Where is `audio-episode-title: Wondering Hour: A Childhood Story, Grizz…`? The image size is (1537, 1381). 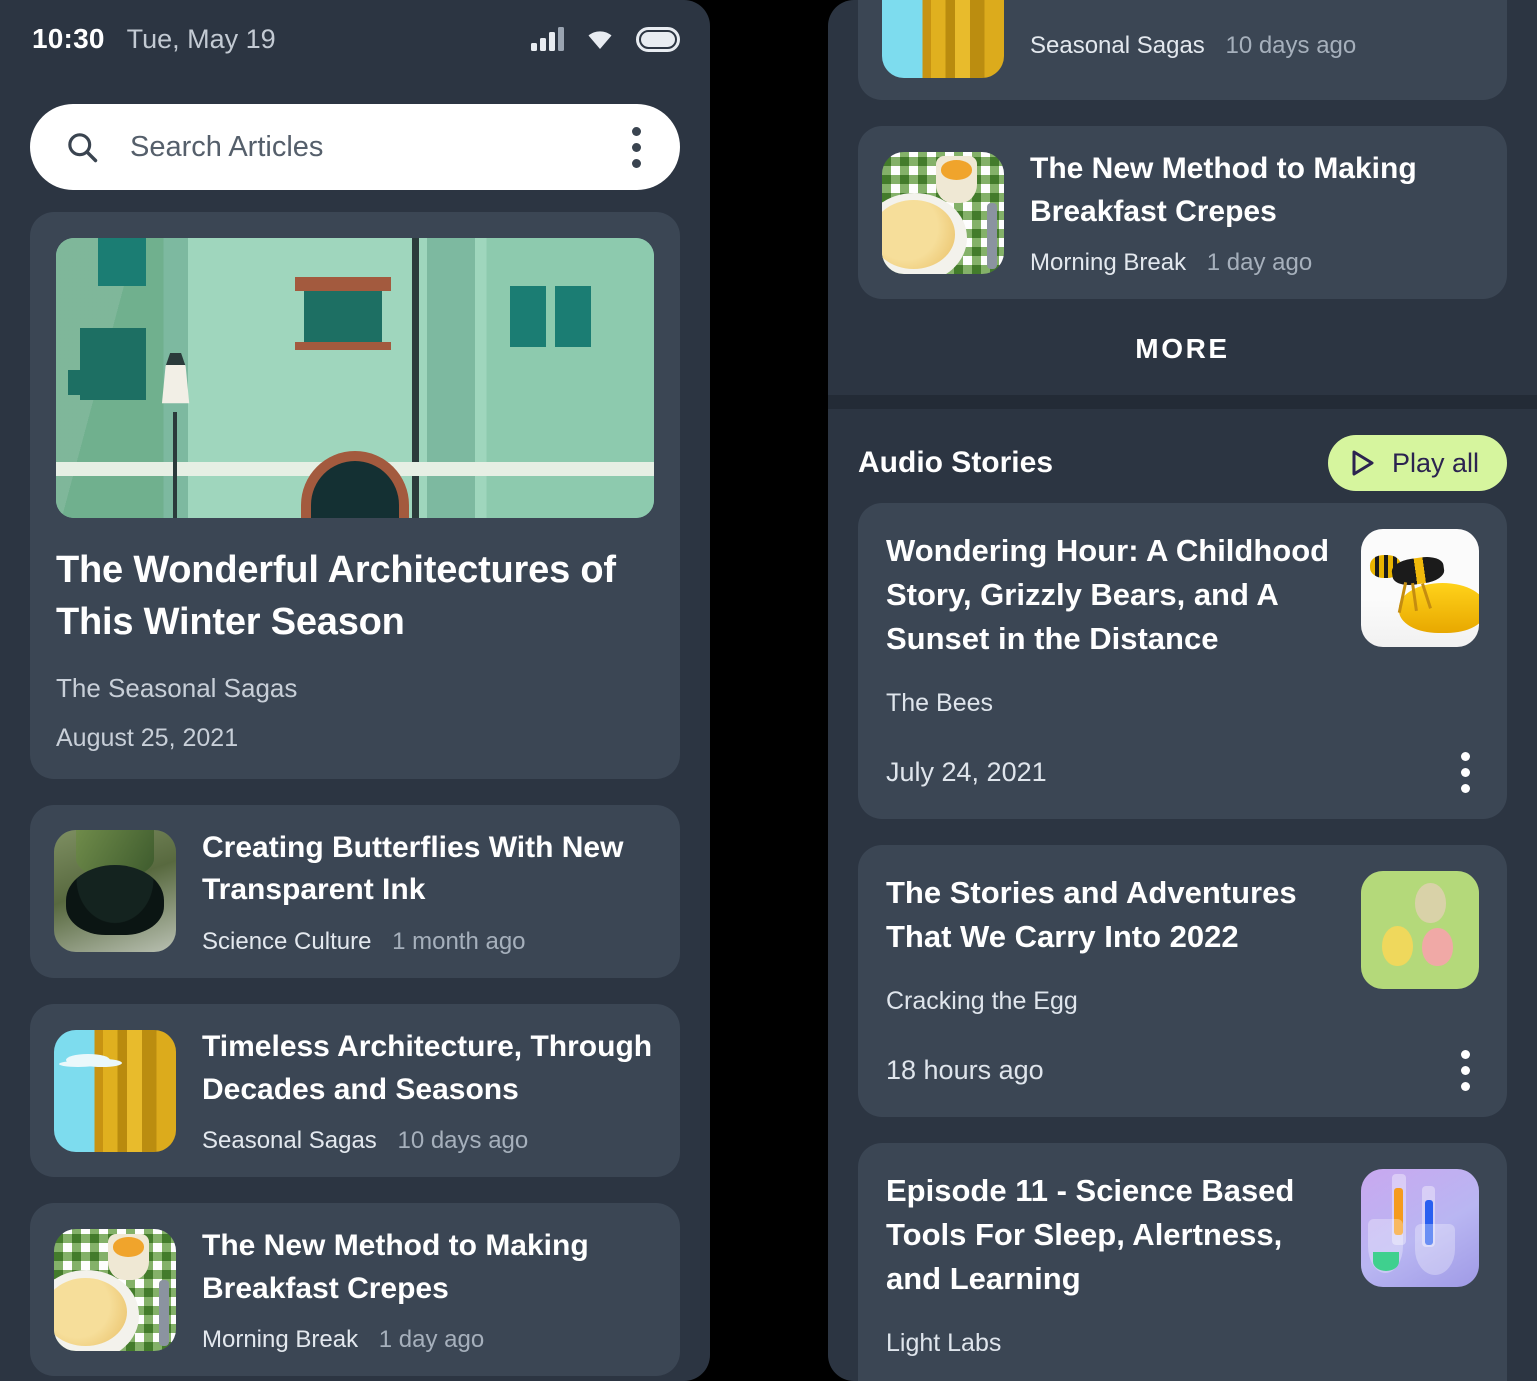 audio-episode-title: Wondering Hour: A Childhood Story, Grizz… is located at coordinates (1108, 595).